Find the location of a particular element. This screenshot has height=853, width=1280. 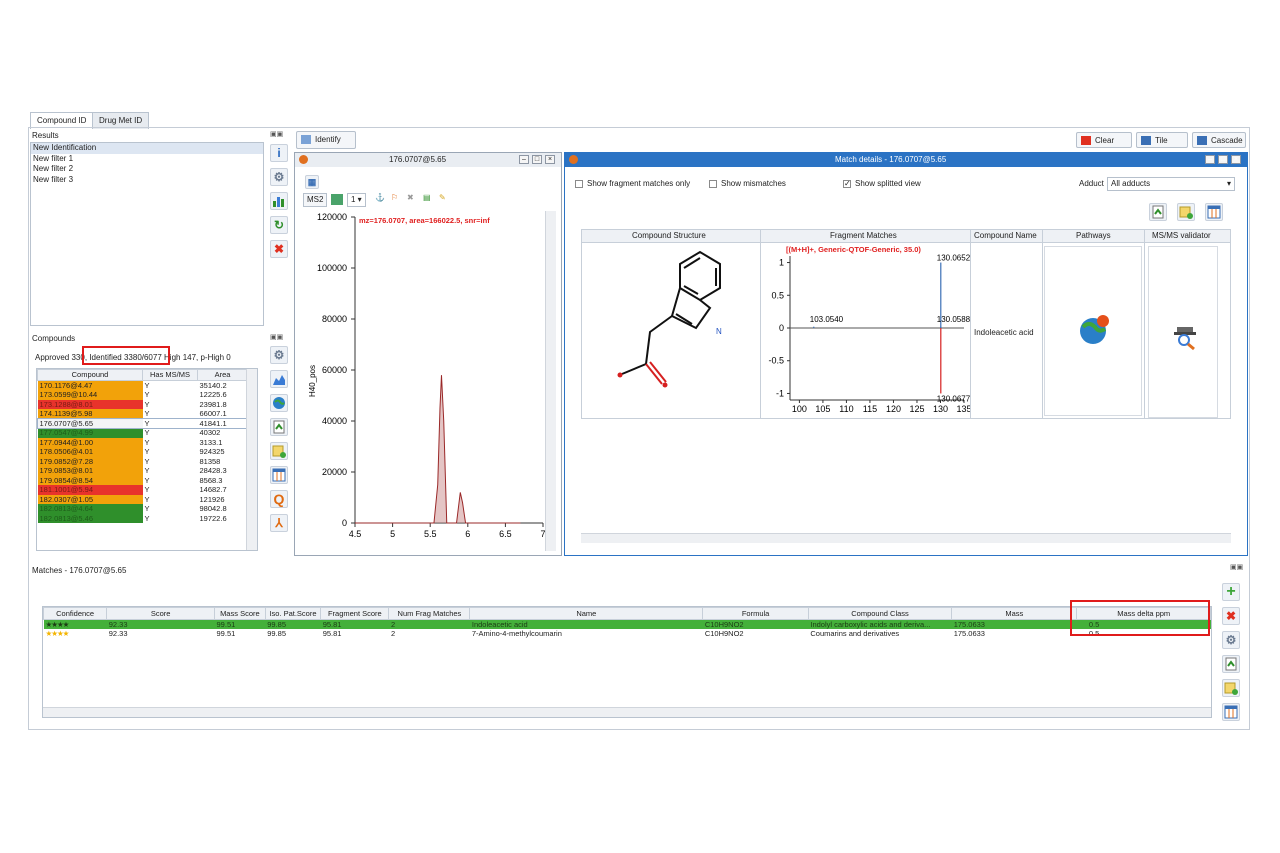

export-doc-icon: ▤ is located at coordinates (427, 197).